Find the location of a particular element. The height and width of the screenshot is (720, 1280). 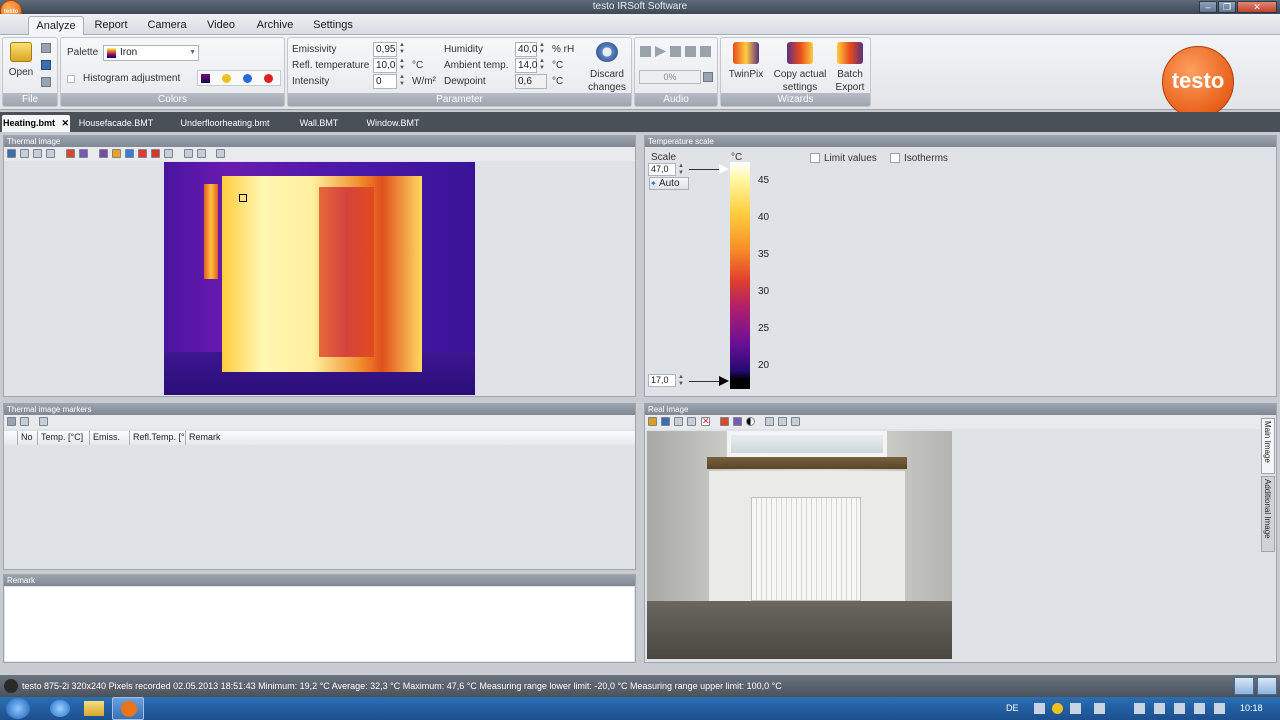

rewind-icon is located at coordinates (645, 51).